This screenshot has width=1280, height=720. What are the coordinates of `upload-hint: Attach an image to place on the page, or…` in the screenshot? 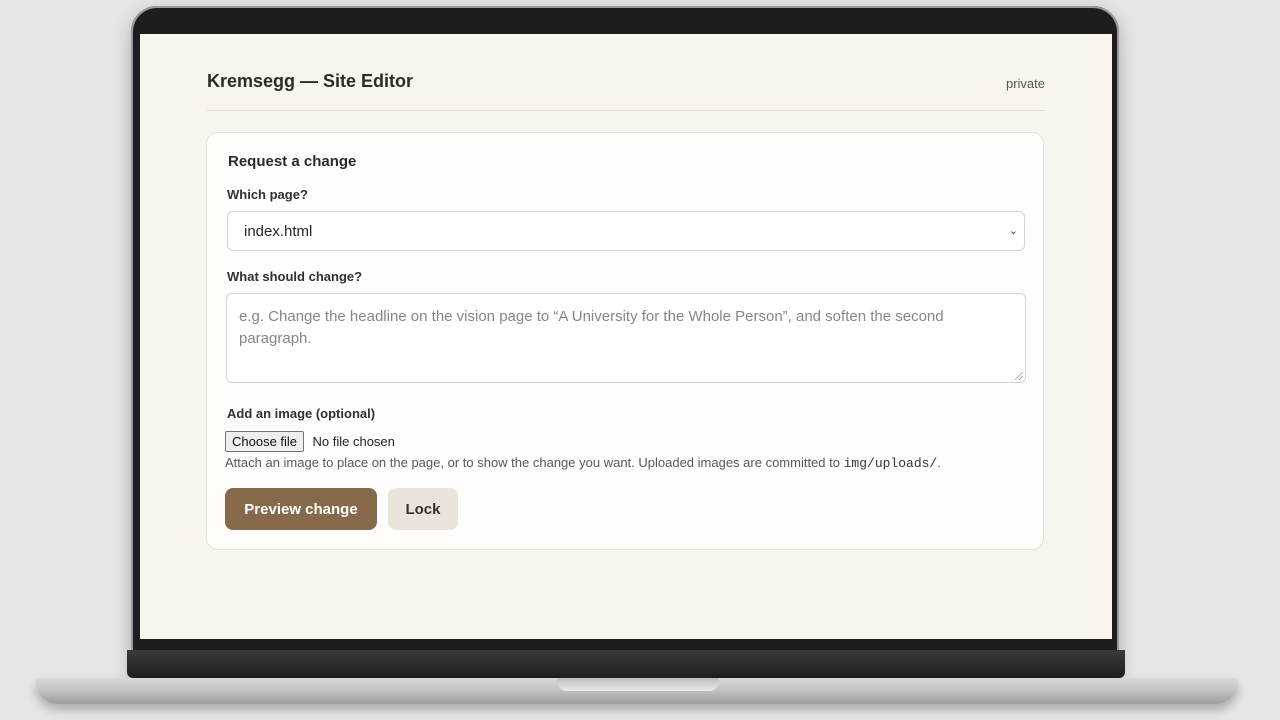 It's located at (583, 463).